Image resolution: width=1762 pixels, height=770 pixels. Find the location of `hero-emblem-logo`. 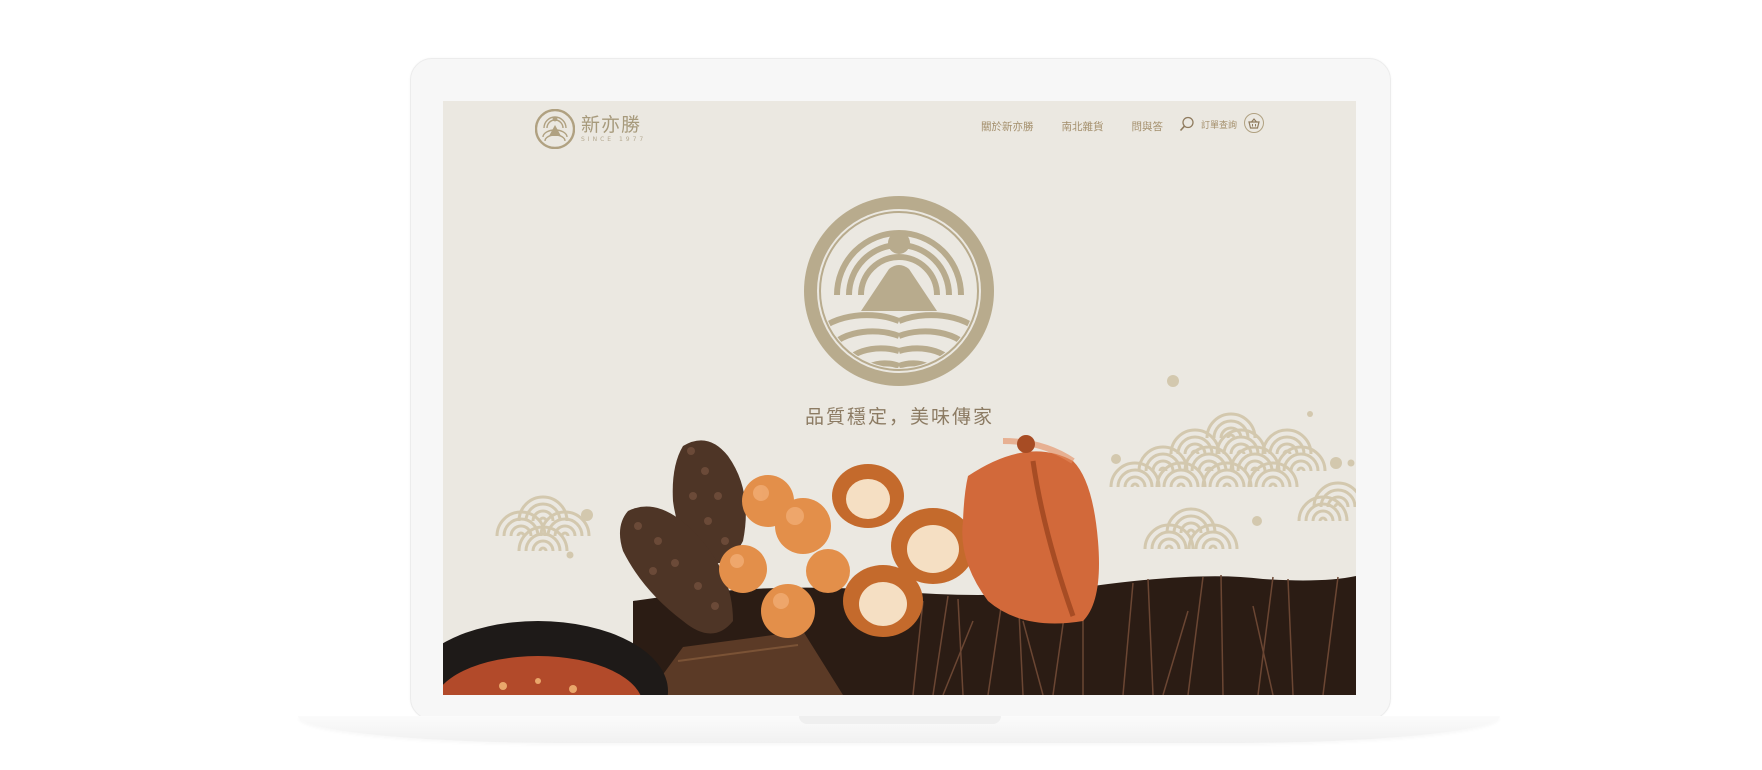

hero-emblem-logo is located at coordinates (899, 291).